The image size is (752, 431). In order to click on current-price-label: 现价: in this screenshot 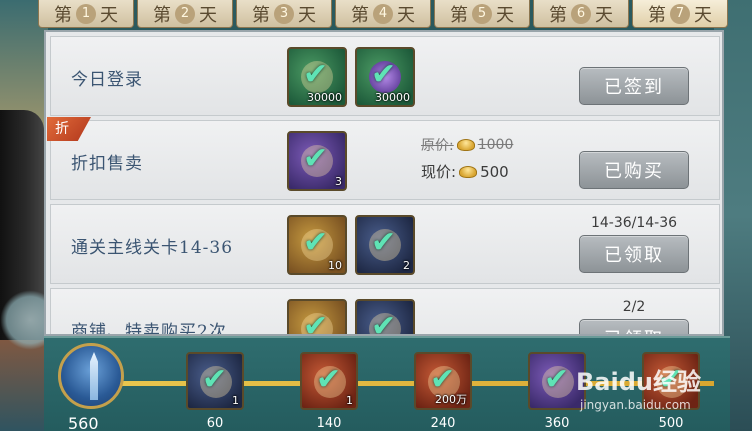, I will do `click(439, 172)`.